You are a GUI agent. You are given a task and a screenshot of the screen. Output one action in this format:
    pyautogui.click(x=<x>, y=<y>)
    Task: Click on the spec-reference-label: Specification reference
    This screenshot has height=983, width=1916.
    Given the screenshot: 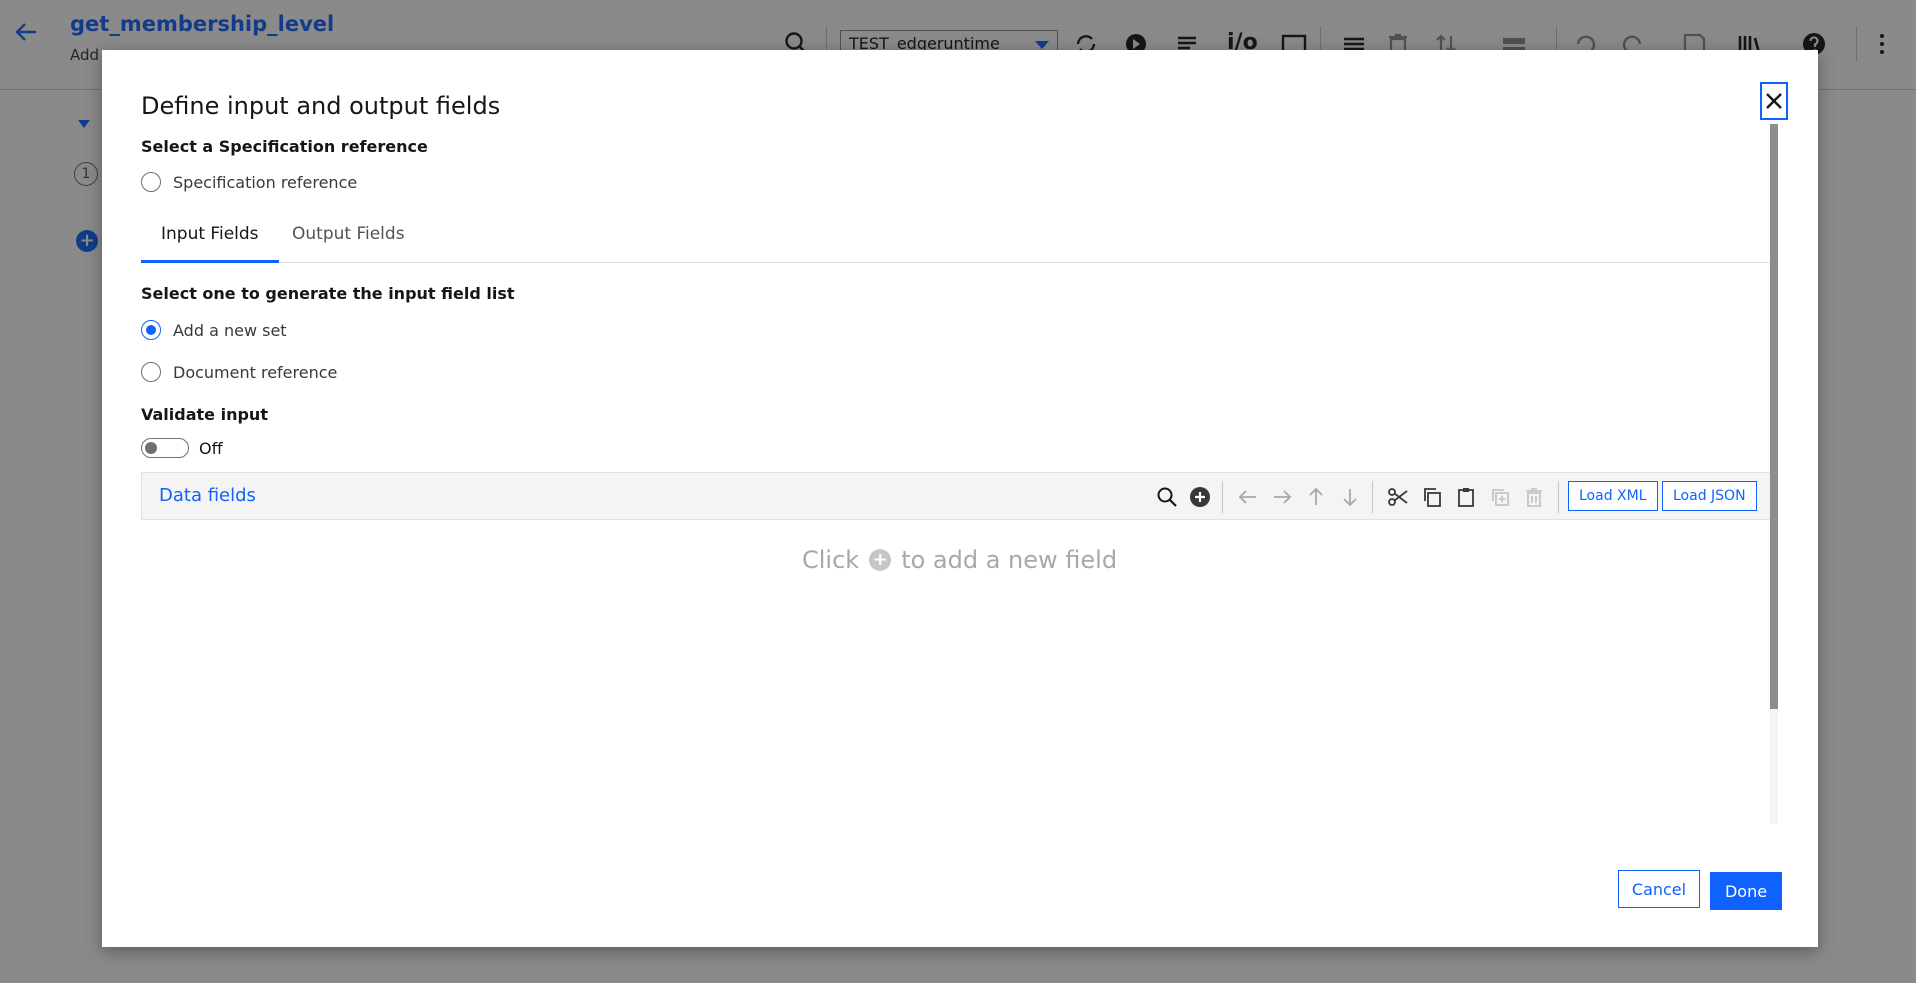 What is the action you would take?
    pyautogui.click(x=265, y=182)
    